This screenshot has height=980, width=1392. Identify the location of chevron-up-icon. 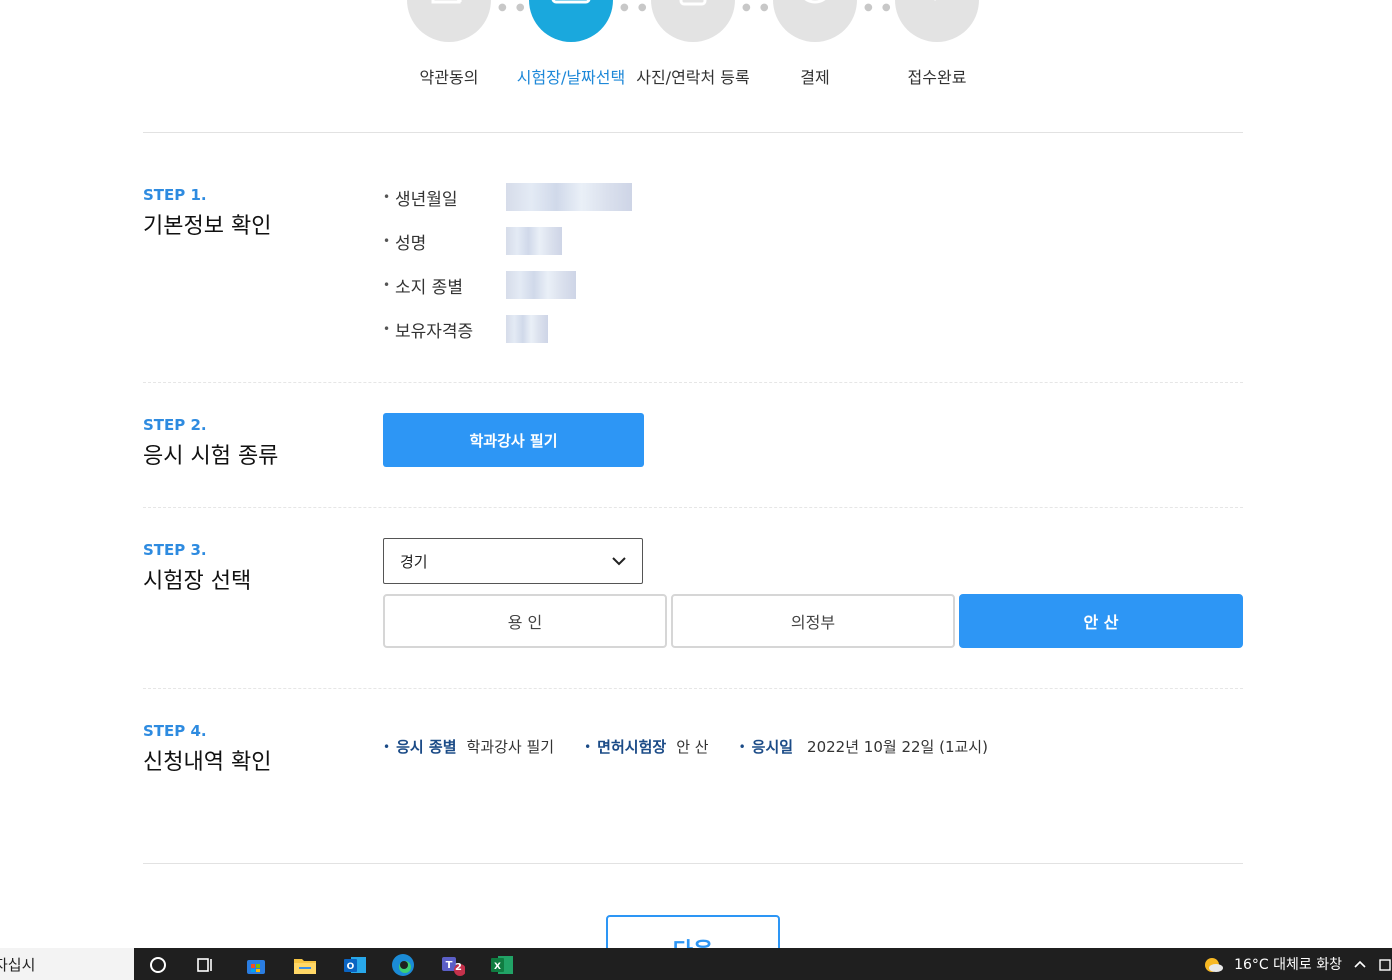
(1360, 964).